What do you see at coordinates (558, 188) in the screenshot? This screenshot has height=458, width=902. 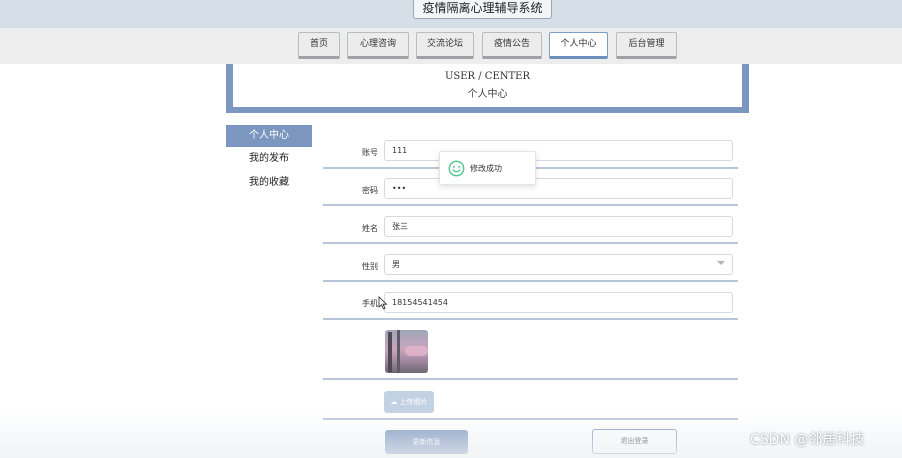 I see `password-field: •••` at bounding box center [558, 188].